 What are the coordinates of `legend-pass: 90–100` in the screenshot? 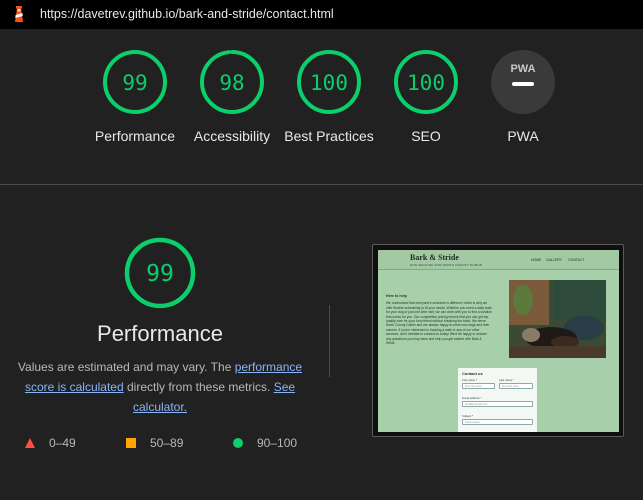 It's located at (265, 443).